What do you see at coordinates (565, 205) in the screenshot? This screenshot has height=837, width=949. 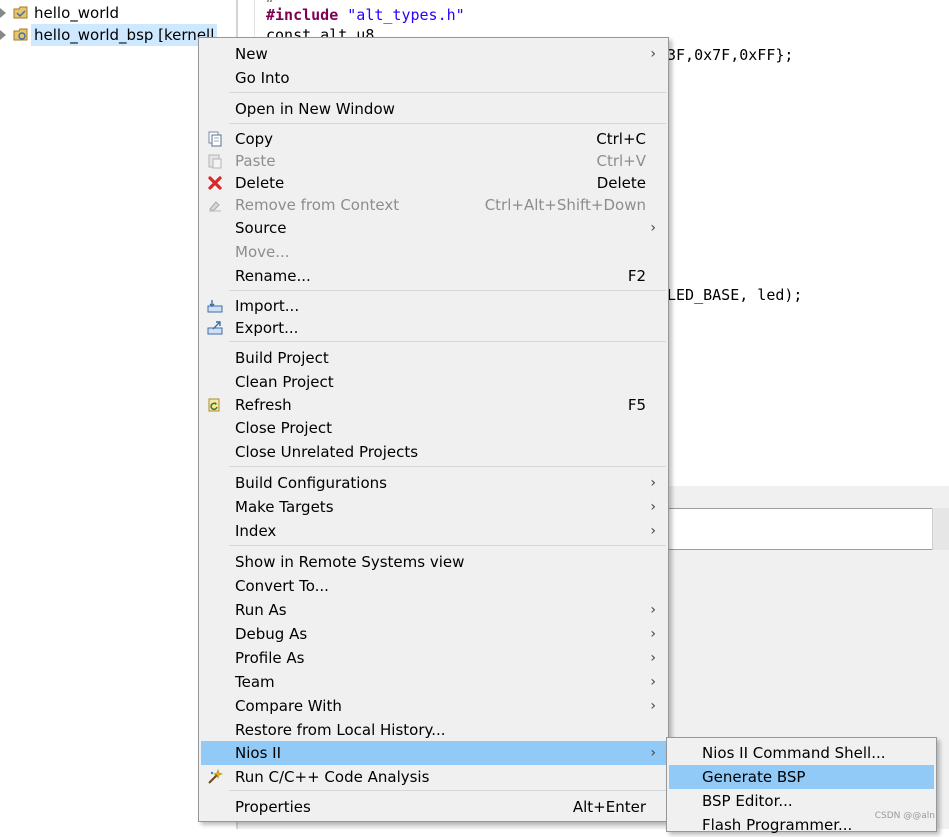 I see `menu-item-shortcut: Ctrl+Alt+Shift+Down` at bounding box center [565, 205].